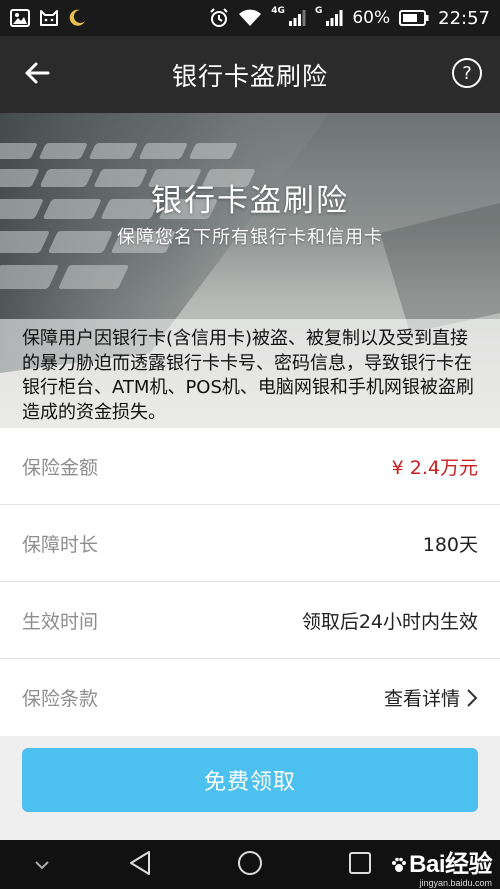 The image size is (500, 889). Describe the element at coordinates (77, 18) in the screenshot. I see `moon-icon` at that location.